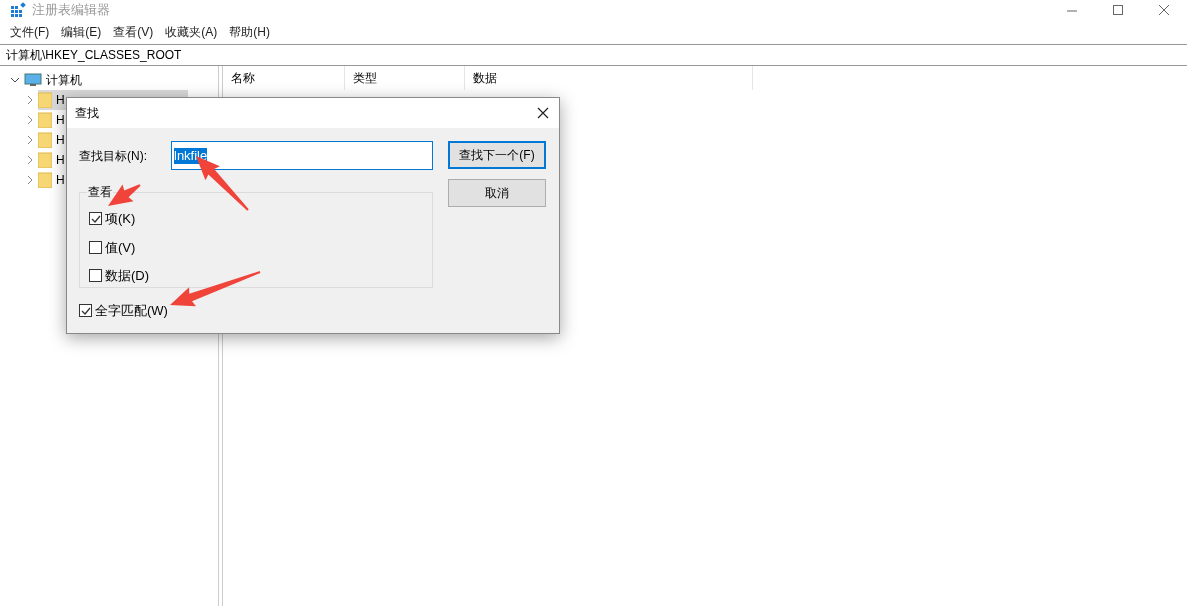  Describe the element at coordinates (100, 192) in the screenshot. I see `group-title: 查看` at that location.